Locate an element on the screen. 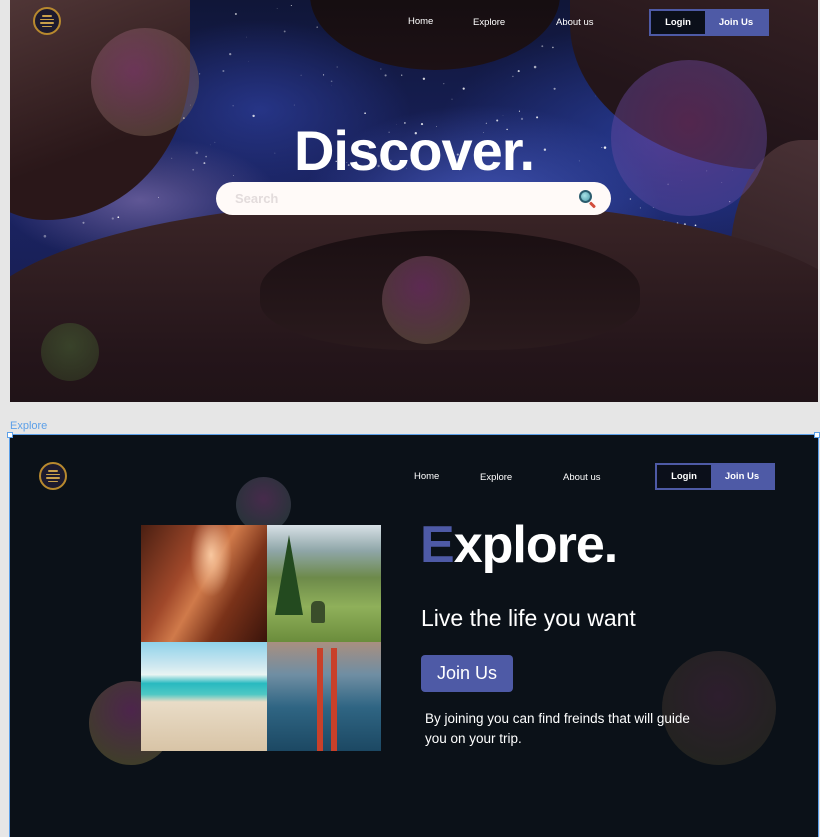 Image resolution: width=820 pixels, height=837 pixels. bridge-photo is located at coordinates (324, 696).